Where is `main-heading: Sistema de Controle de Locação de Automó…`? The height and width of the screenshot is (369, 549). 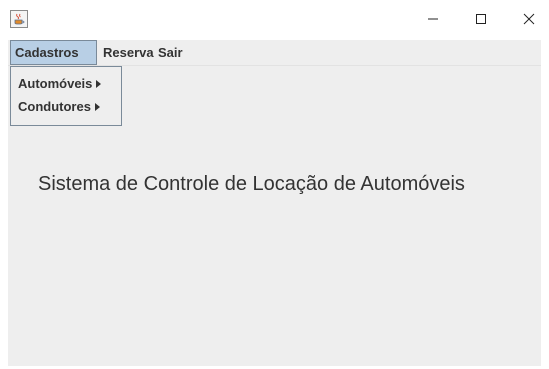 main-heading: Sistema de Controle de Locação de Automó… is located at coordinates (251, 184).